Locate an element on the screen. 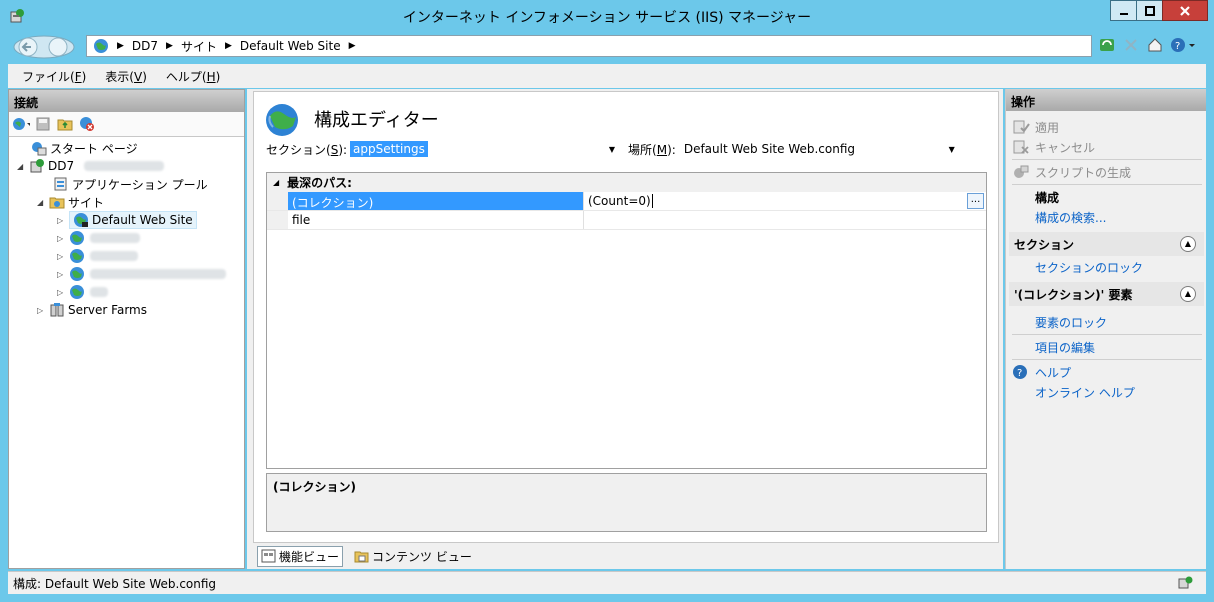 This screenshot has height=602, width=1214. disconnect-button is located at coordinates (87, 124).